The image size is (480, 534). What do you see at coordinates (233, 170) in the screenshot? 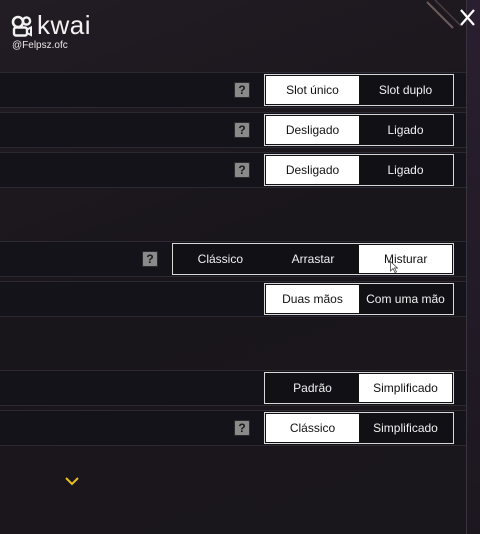
I see `setting-row-toggle-2: ? Desligado Ligado` at bounding box center [233, 170].